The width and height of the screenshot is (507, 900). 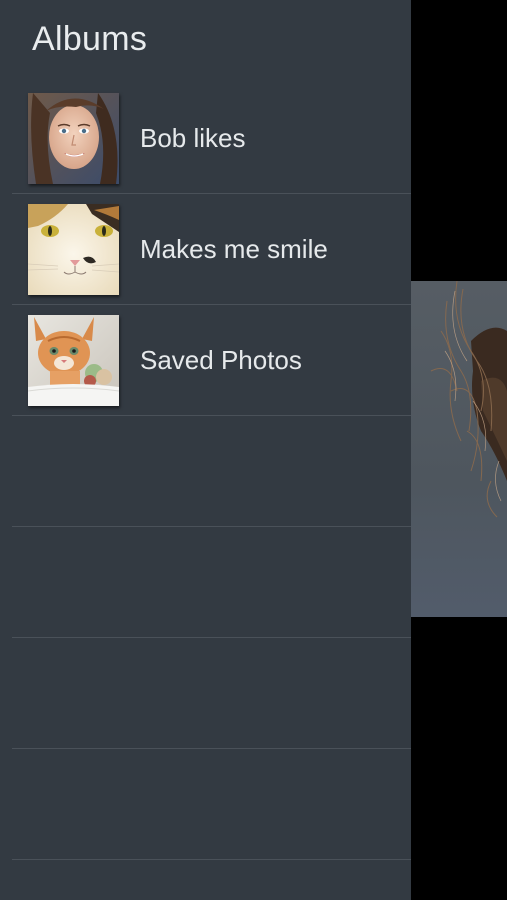 What do you see at coordinates (193, 137) in the screenshot?
I see `album-label: Bob likes` at bounding box center [193, 137].